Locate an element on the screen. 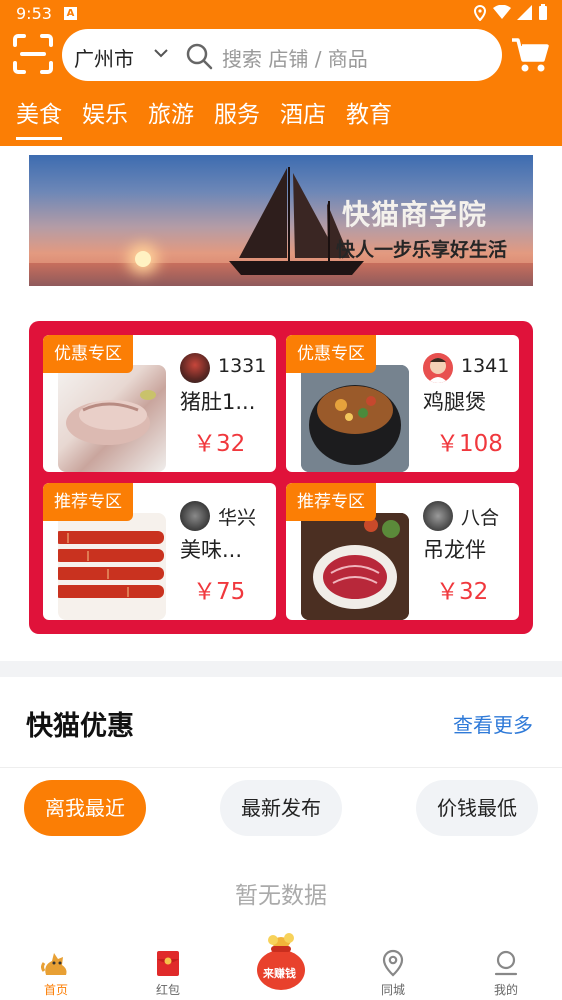 The width and height of the screenshot is (562, 1000). banner-sun is located at coordinates (143, 259).